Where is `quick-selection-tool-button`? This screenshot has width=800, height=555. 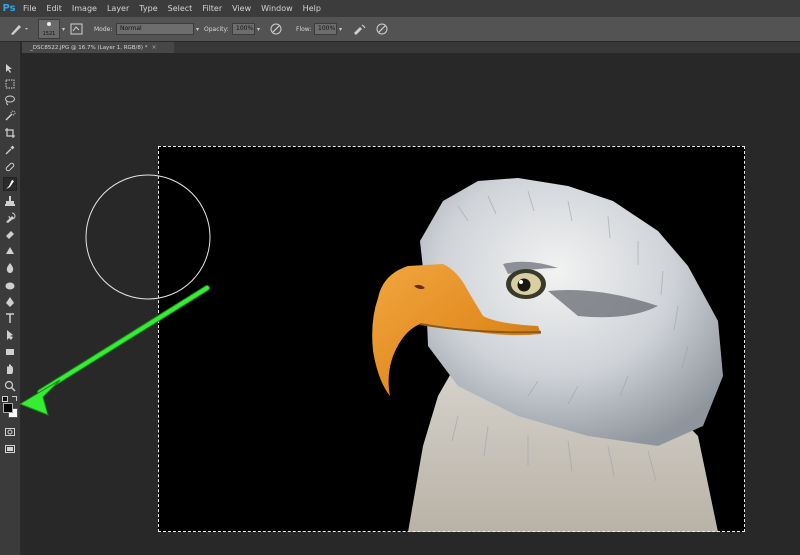
quick-selection-tool-button is located at coordinates (10, 116).